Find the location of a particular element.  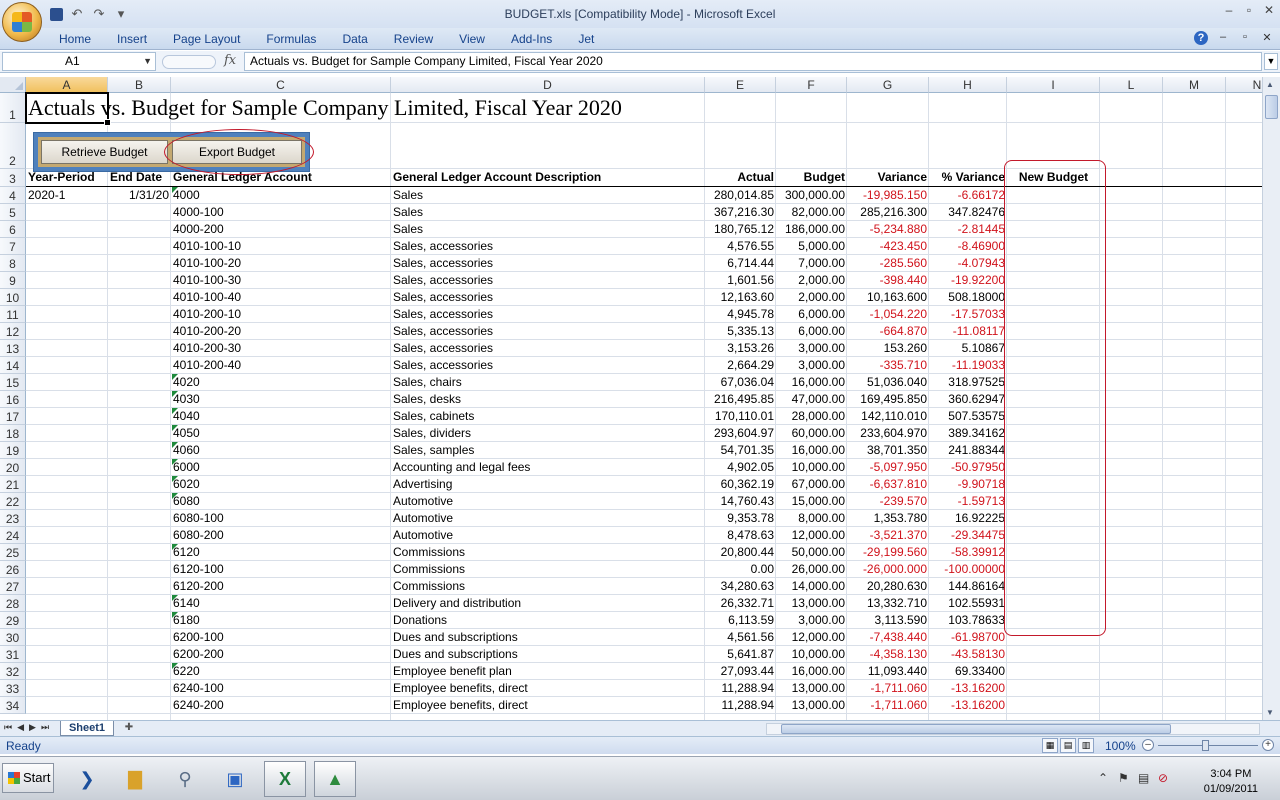

table-cell: -6,637.810 is located at coordinates (888, 484).